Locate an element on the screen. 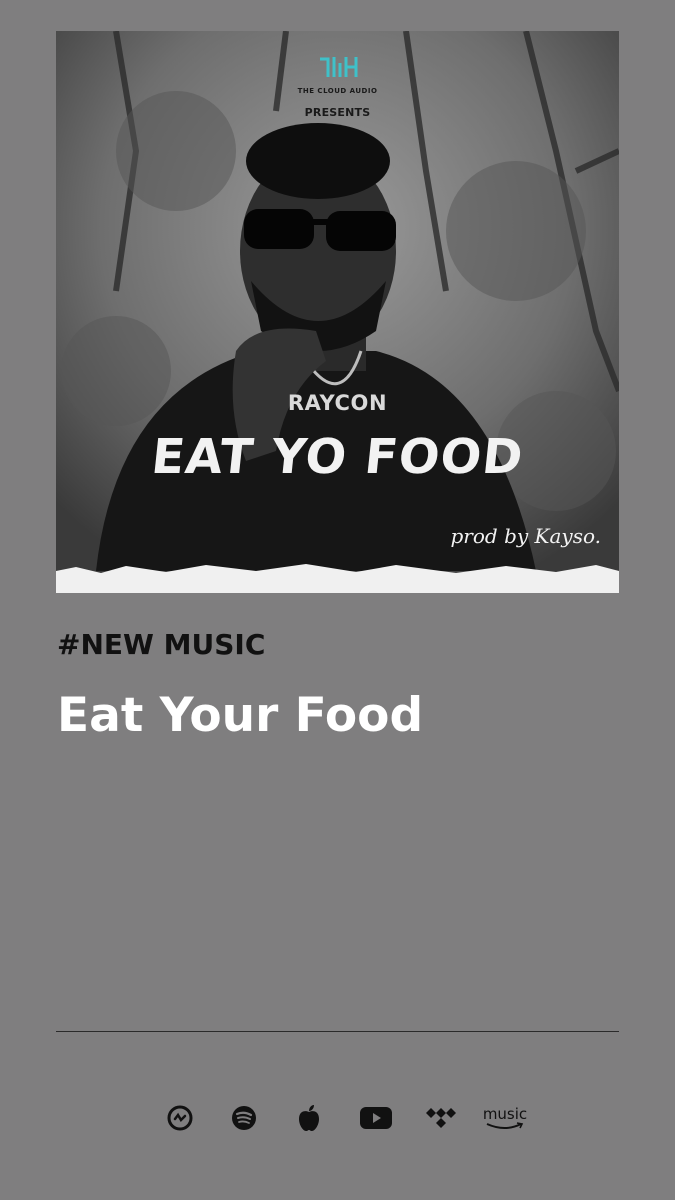 The width and height of the screenshot is (675, 1200). tidal-link is located at coordinates (441, 1118).